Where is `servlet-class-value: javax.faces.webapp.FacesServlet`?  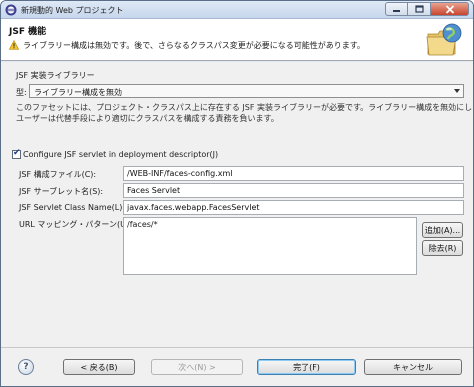
servlet-class-value: javax.faces.webapp.FacesServlet is located at coordinates (193, 207).